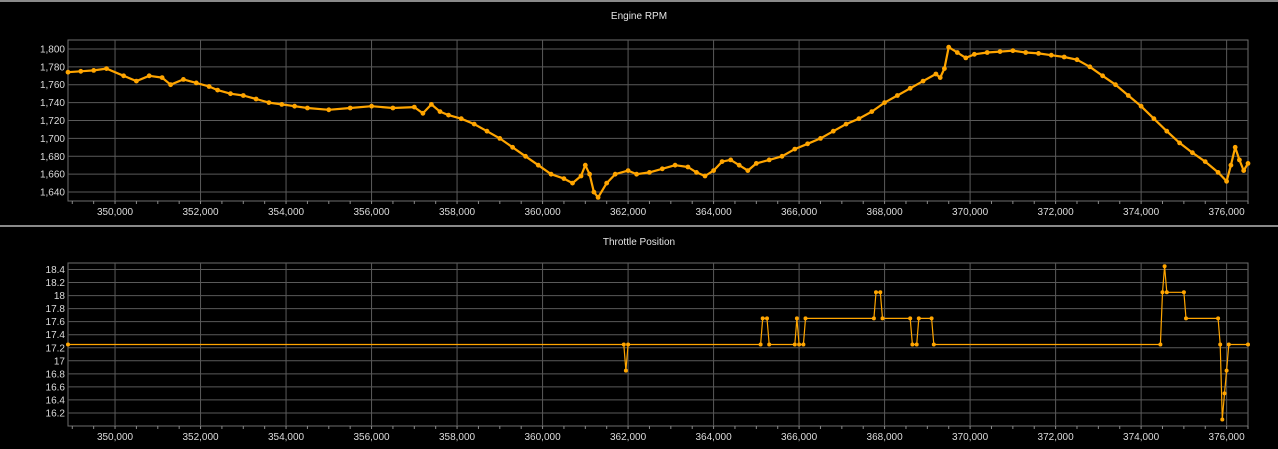 The height and width of the screenshot is (449, 1278). What do you see at coordinates (52, 121) in the screenshot?
I see `y-tick-label: 1,720` at bounding box center [52, 121].